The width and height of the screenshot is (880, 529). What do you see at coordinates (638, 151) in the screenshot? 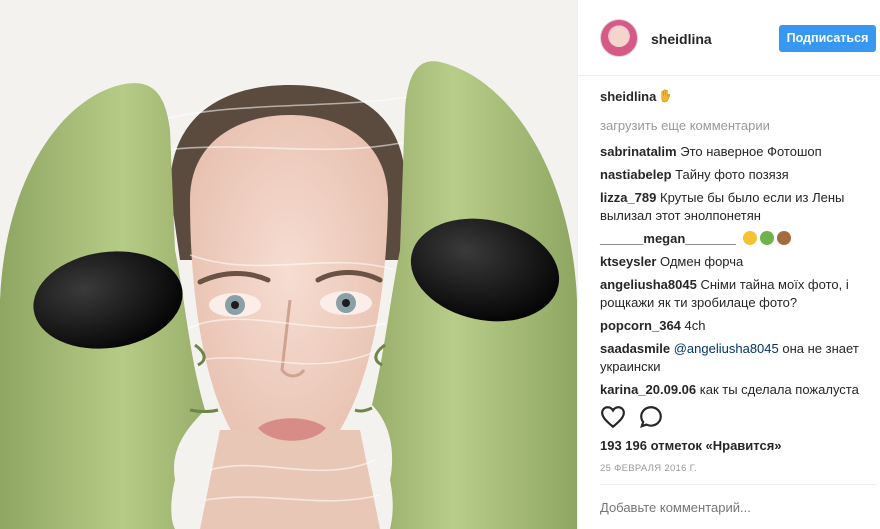
I see `comment-username: sabrinatalim` at bounding box center [638, 151].